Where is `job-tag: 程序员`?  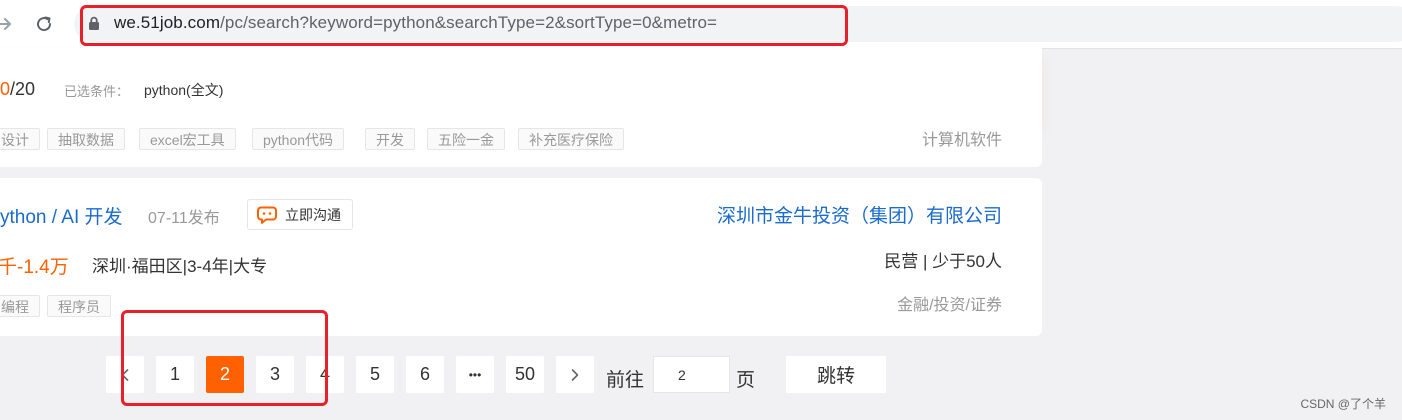
job-tag: 程序员 is located at coordinates (79, 306).